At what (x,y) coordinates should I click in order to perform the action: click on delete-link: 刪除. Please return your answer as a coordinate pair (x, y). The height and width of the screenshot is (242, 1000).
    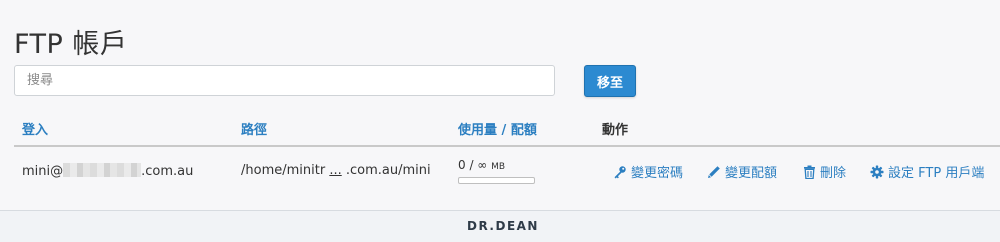
    Looking at the image, I should click on (824, 171).